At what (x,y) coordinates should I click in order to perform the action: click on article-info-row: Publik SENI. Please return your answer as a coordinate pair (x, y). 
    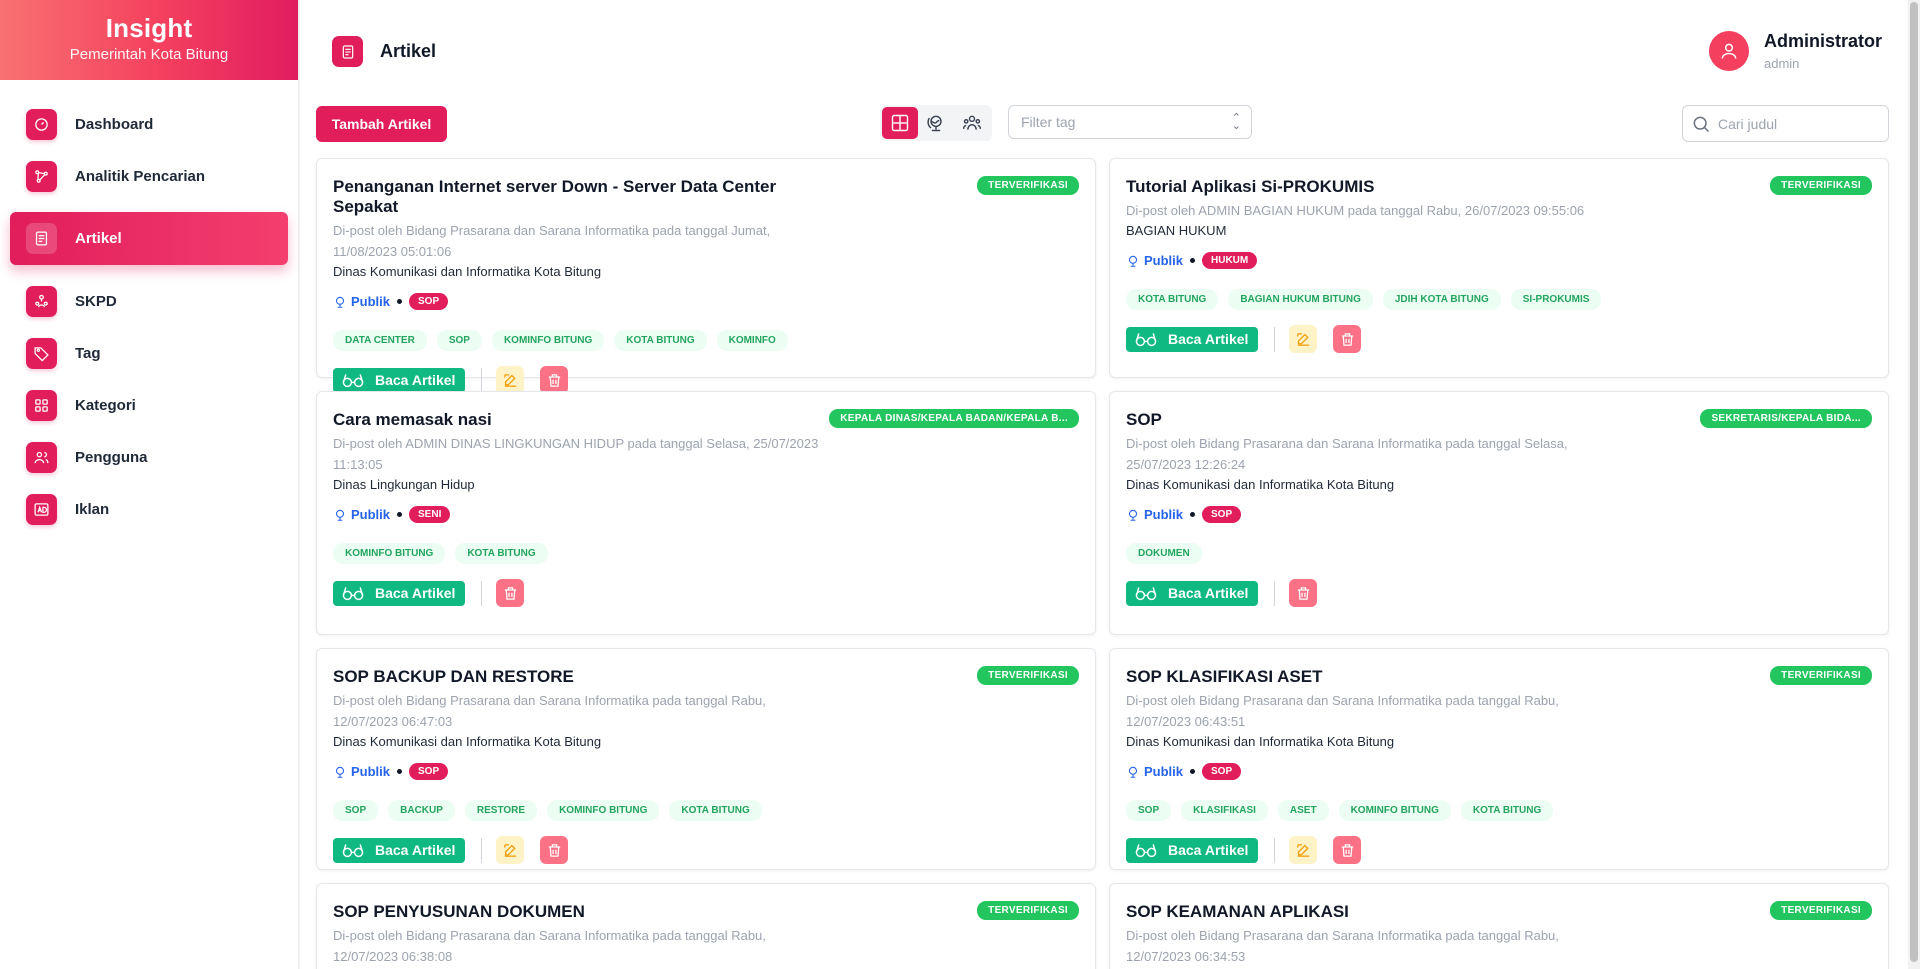
    Looking at the image, I should click on (706, 514).